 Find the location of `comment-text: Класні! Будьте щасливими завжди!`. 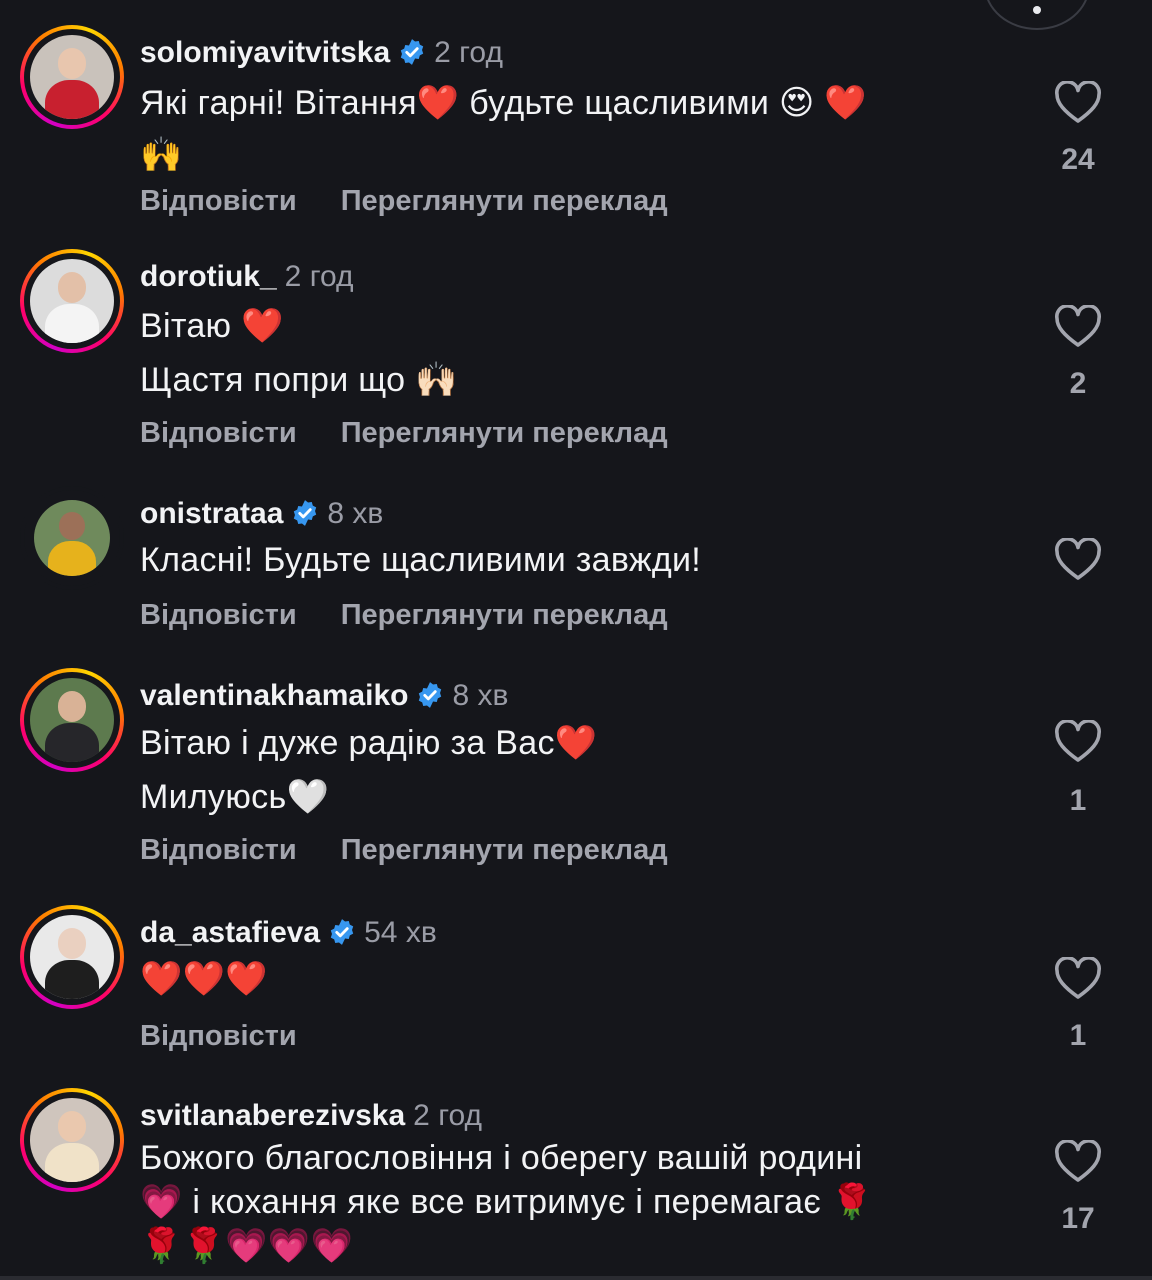

comment-text: Класні! Будьте щасливими завжди! is located at coordinates (421, 560).